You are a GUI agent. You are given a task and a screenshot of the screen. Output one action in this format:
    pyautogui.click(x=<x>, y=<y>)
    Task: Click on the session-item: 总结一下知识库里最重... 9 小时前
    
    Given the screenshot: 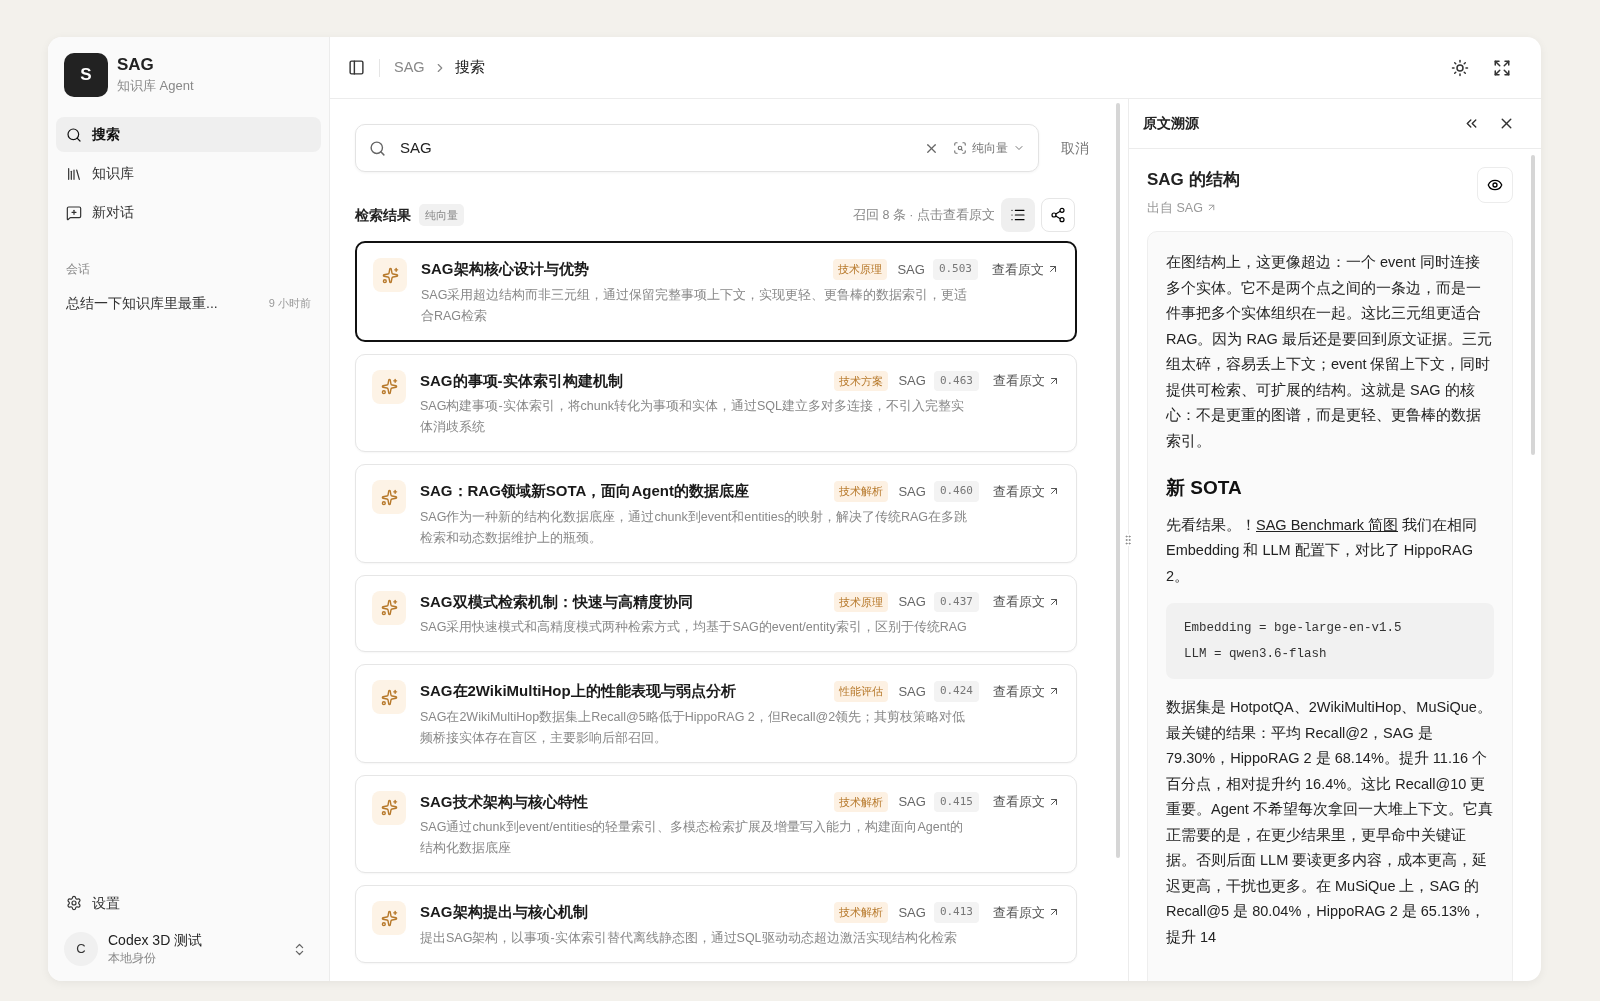 What is the action you would take?
    pyautogui.click(x=188, y=303)
    